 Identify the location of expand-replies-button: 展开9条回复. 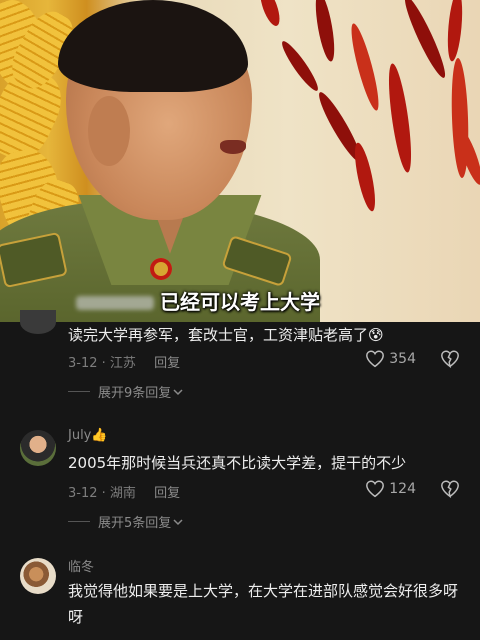
(125, 391).